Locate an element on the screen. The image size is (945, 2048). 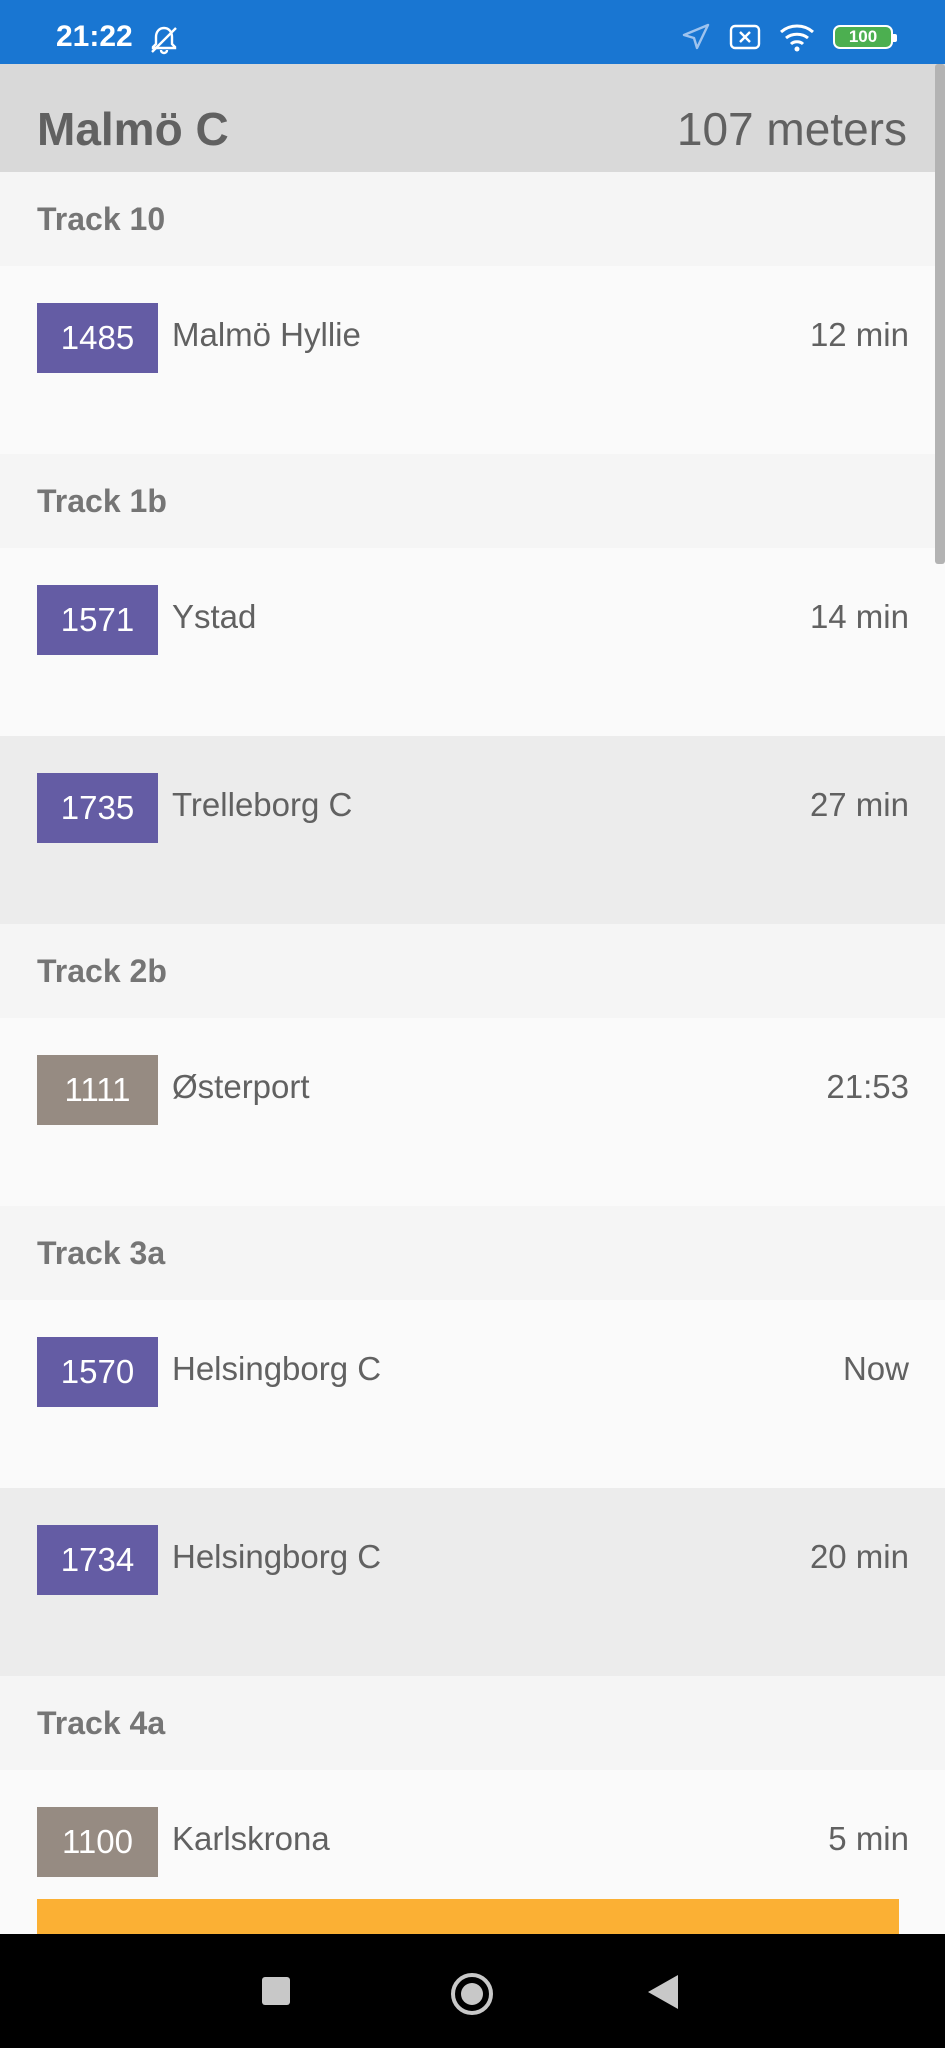
wifi-icon is located at coordinates (797, 38).